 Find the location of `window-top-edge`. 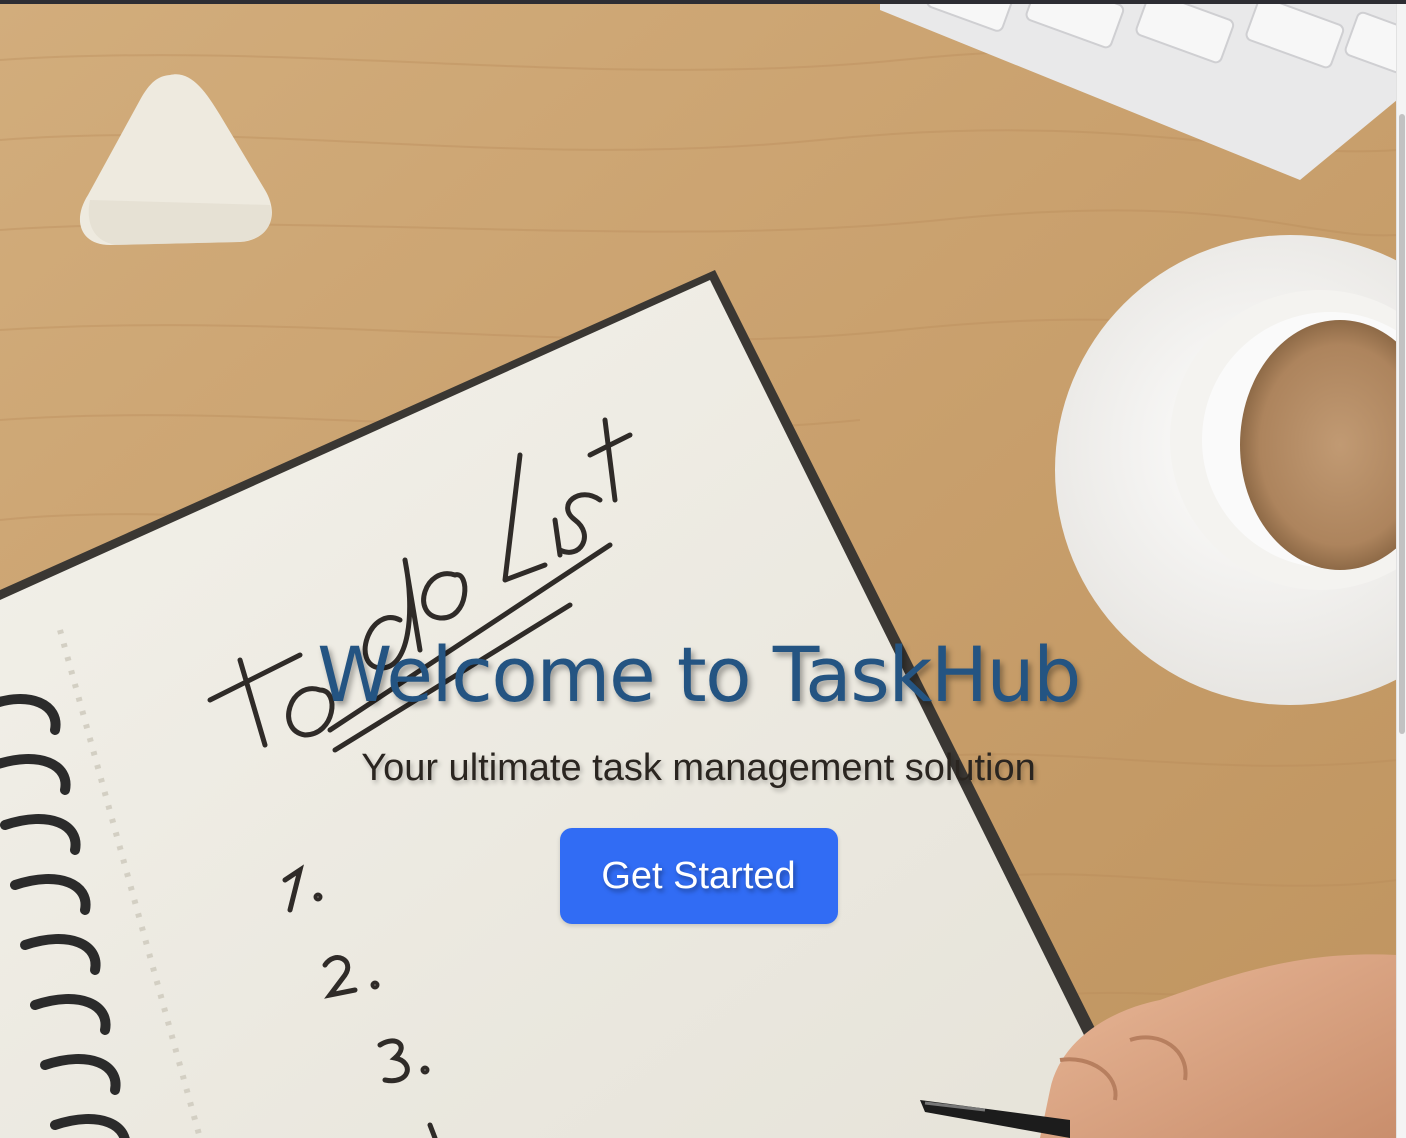

window-top-edge is located at coordinates (703, 2).